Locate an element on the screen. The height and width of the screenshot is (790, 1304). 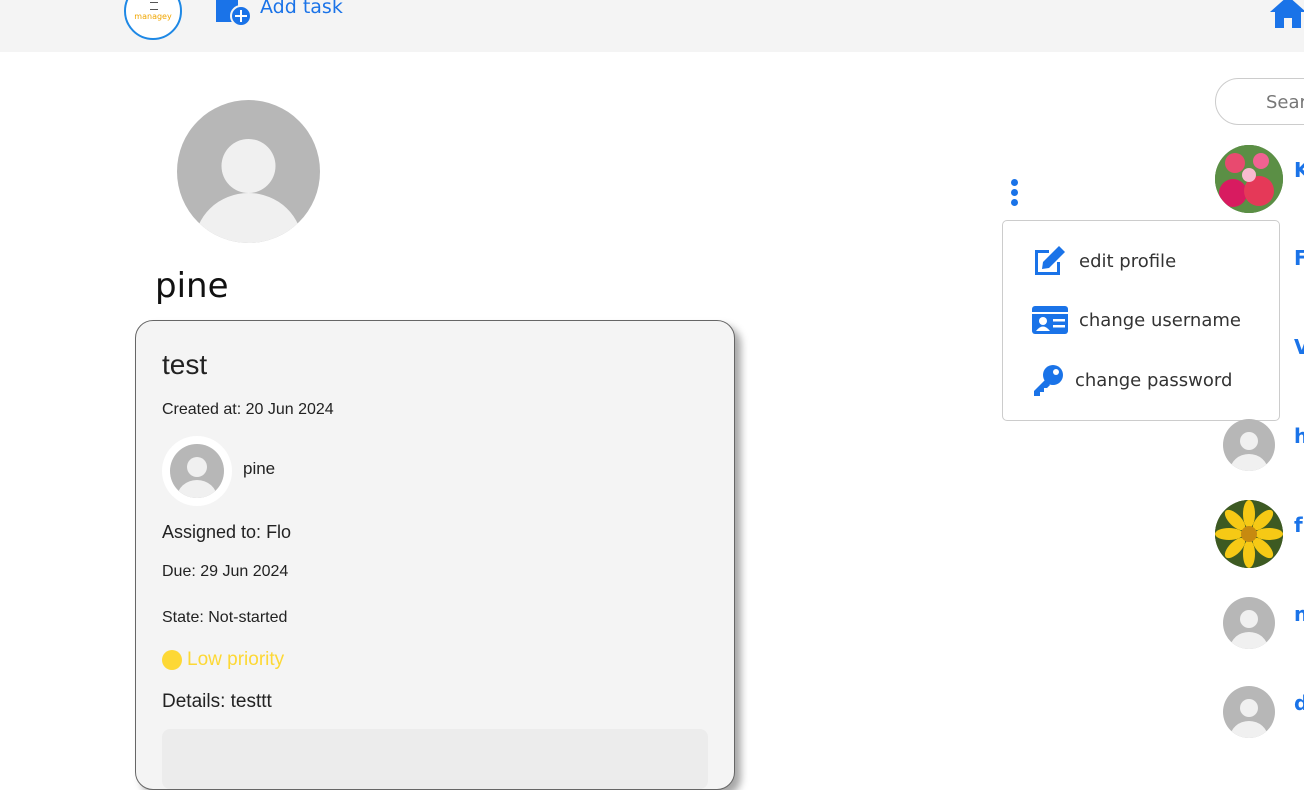
task-details-box is located at coordinates (435, 759).